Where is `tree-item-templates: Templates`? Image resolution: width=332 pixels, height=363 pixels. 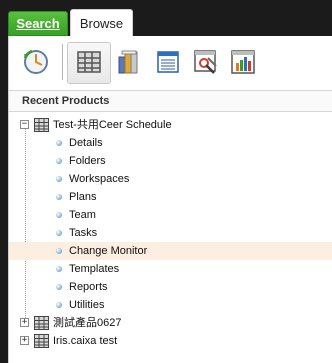 tree-item-templates: Templates is located at coordinates (170, 269).